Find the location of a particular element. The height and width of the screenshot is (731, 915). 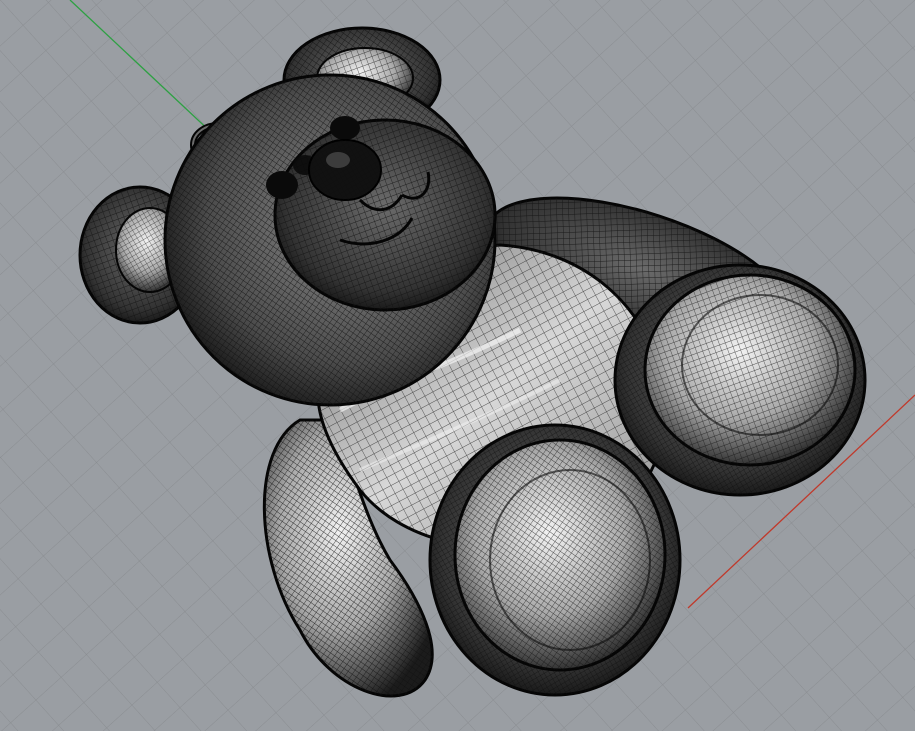

left-eye is located at coordinates (282, 185).